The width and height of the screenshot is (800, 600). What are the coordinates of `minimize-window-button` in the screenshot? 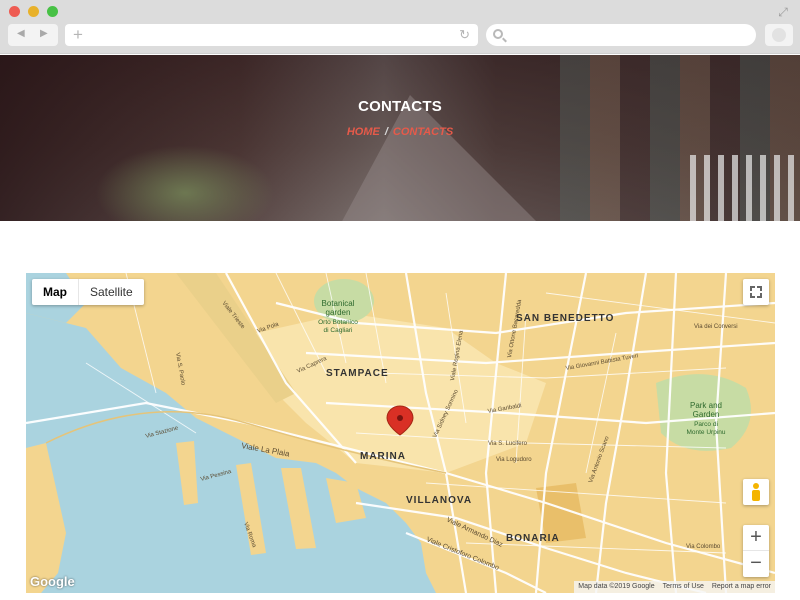 It's located at (33, 11).